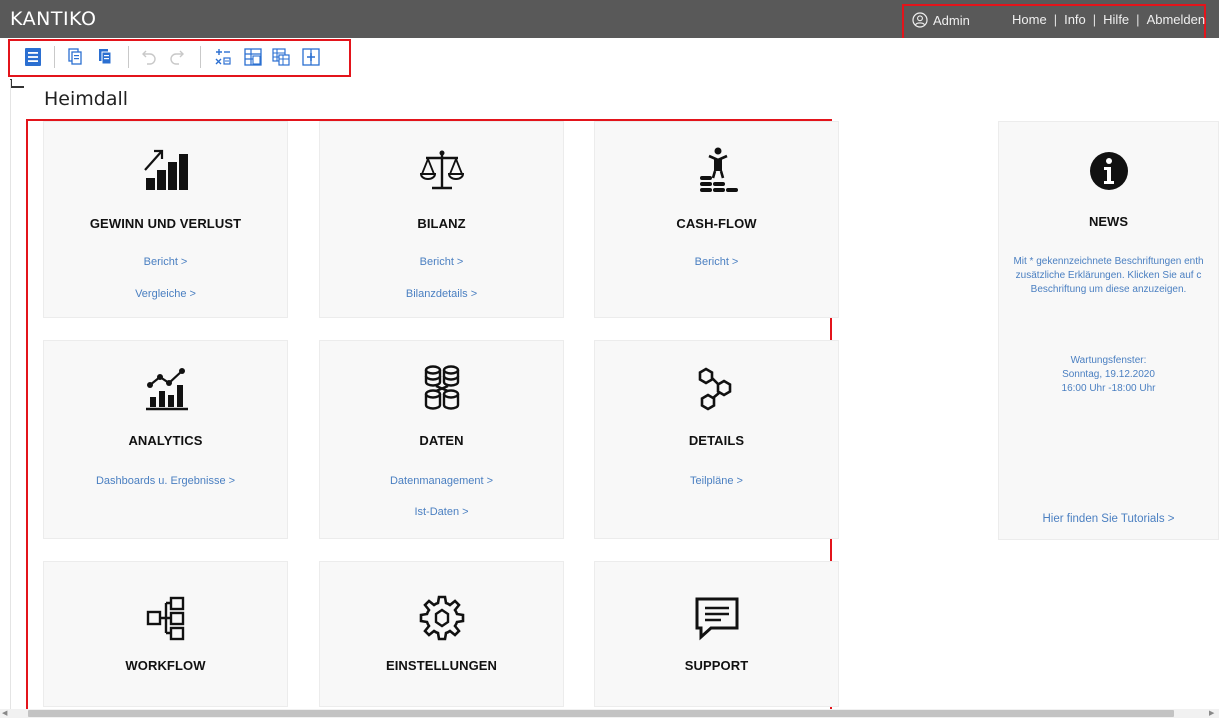  Describe the element at coordinates (105, 57) in the screenshot. I see `paste-icon` at that location.